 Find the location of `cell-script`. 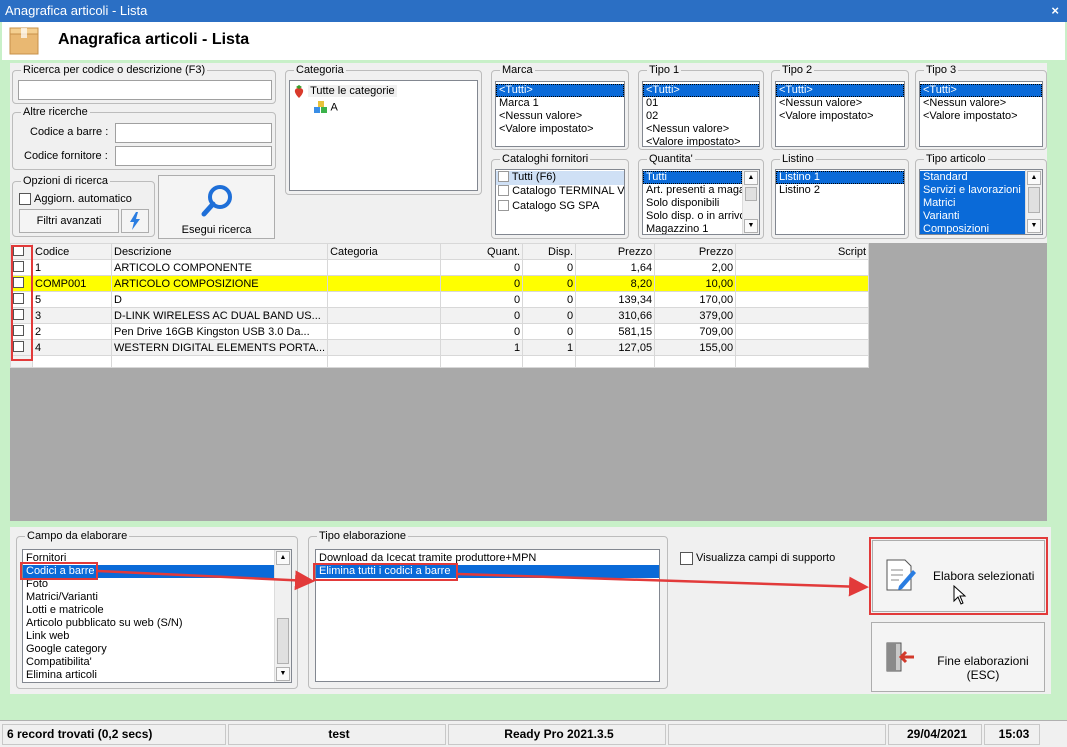

cell-script is located at coordinates (802, 331).